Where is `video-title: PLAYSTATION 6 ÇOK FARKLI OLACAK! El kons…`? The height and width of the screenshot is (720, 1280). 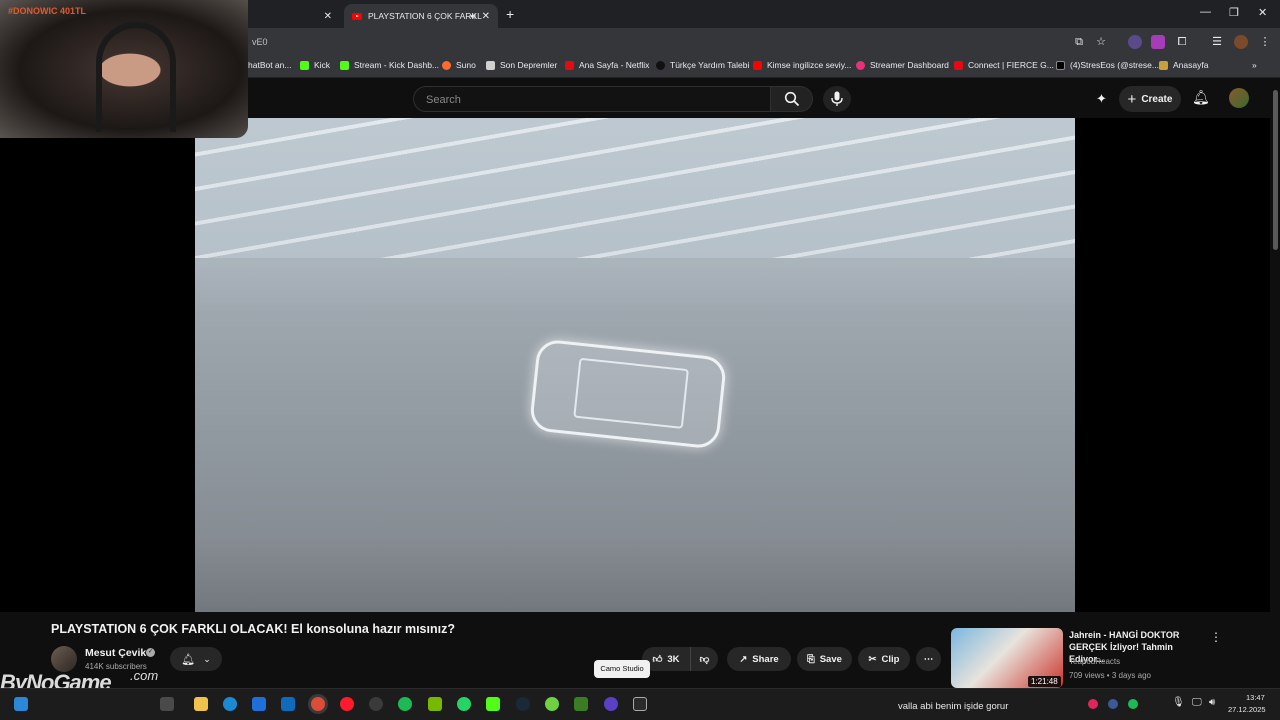
video-title: PLAYSTATION 6 ÇOK FARKLI OLACAK! El kons… is located at coordinates (253, 629).